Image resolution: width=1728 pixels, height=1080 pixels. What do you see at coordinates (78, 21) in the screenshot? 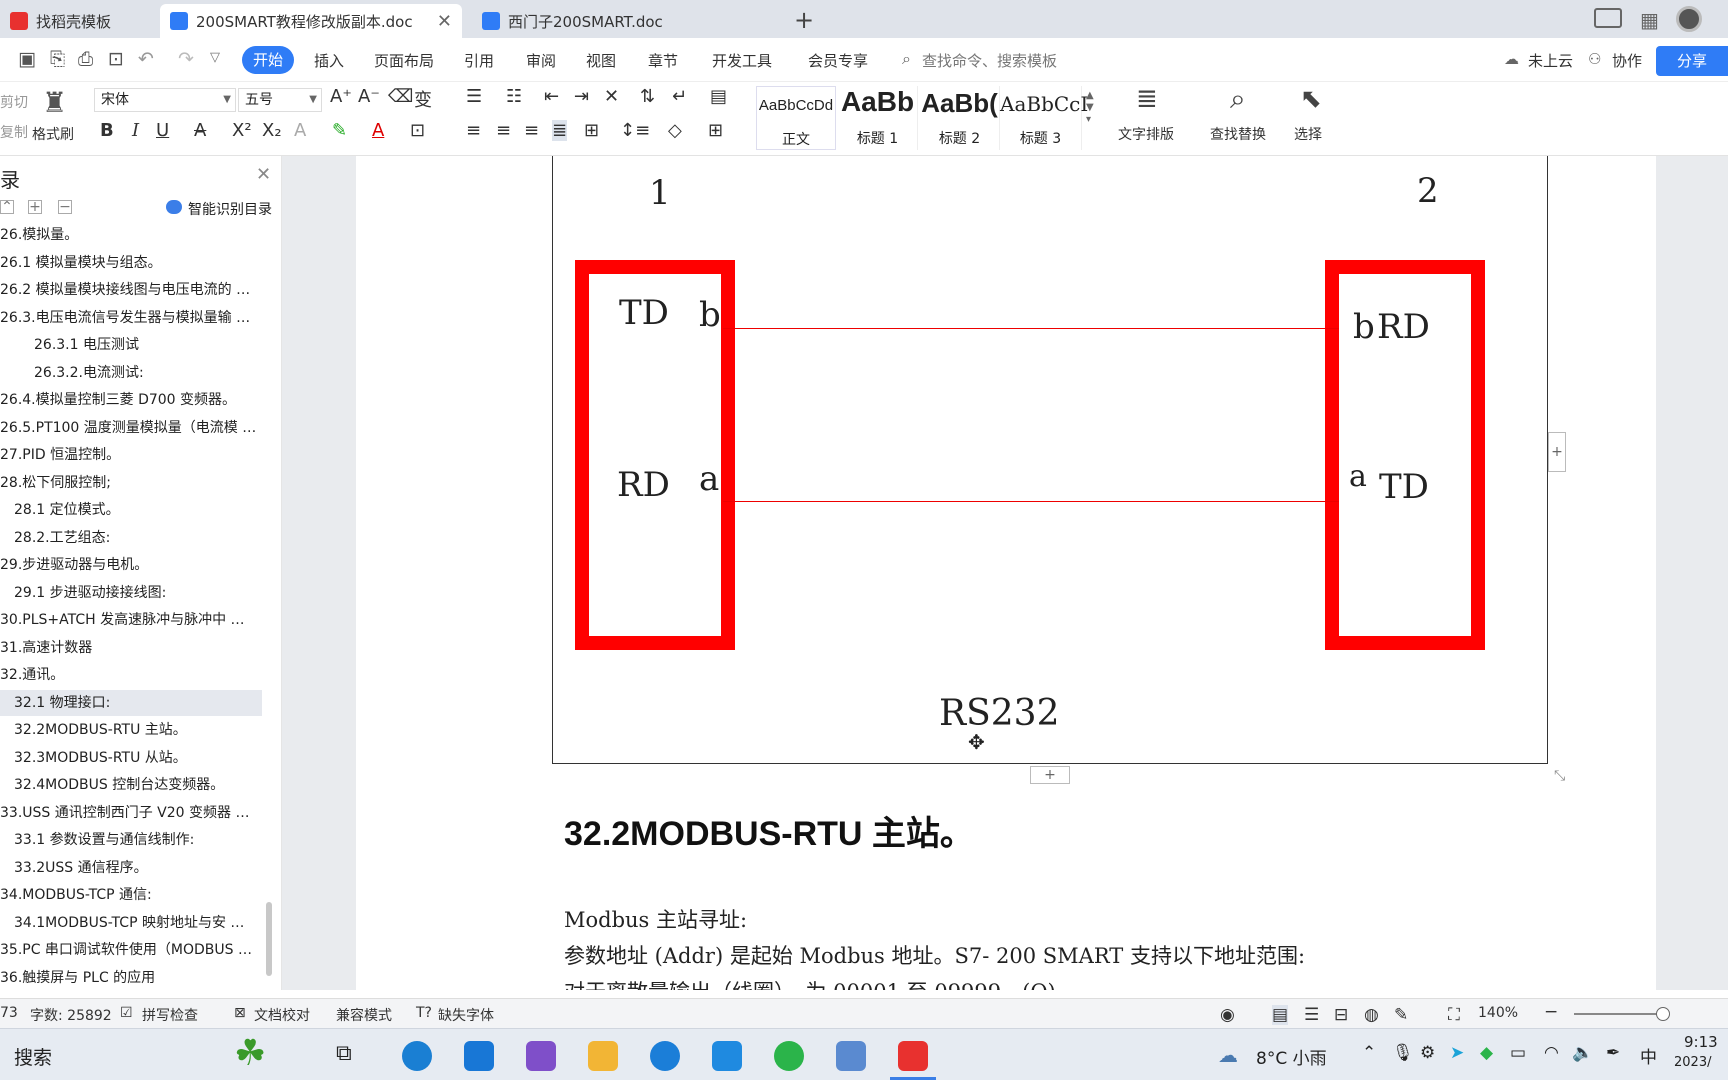
I see `tab-docer-templates: 找稻壳模板` at bounding box center [78, 21].